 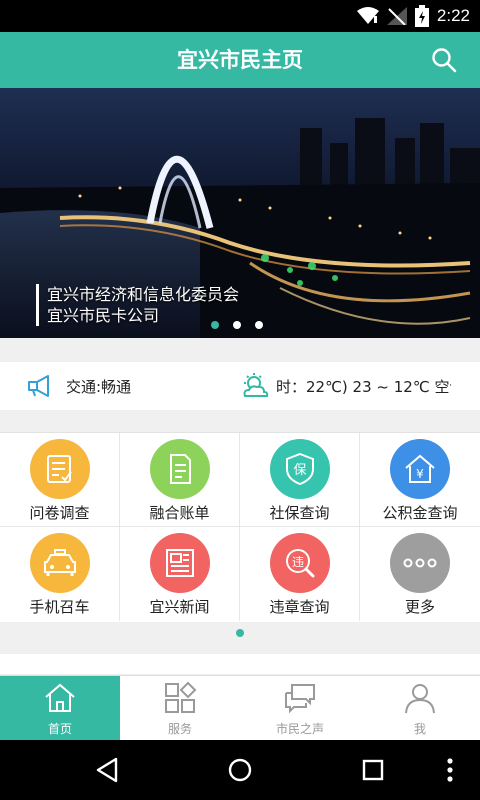 I want to click on tab-label: 首页, so click(x=59, y=729).